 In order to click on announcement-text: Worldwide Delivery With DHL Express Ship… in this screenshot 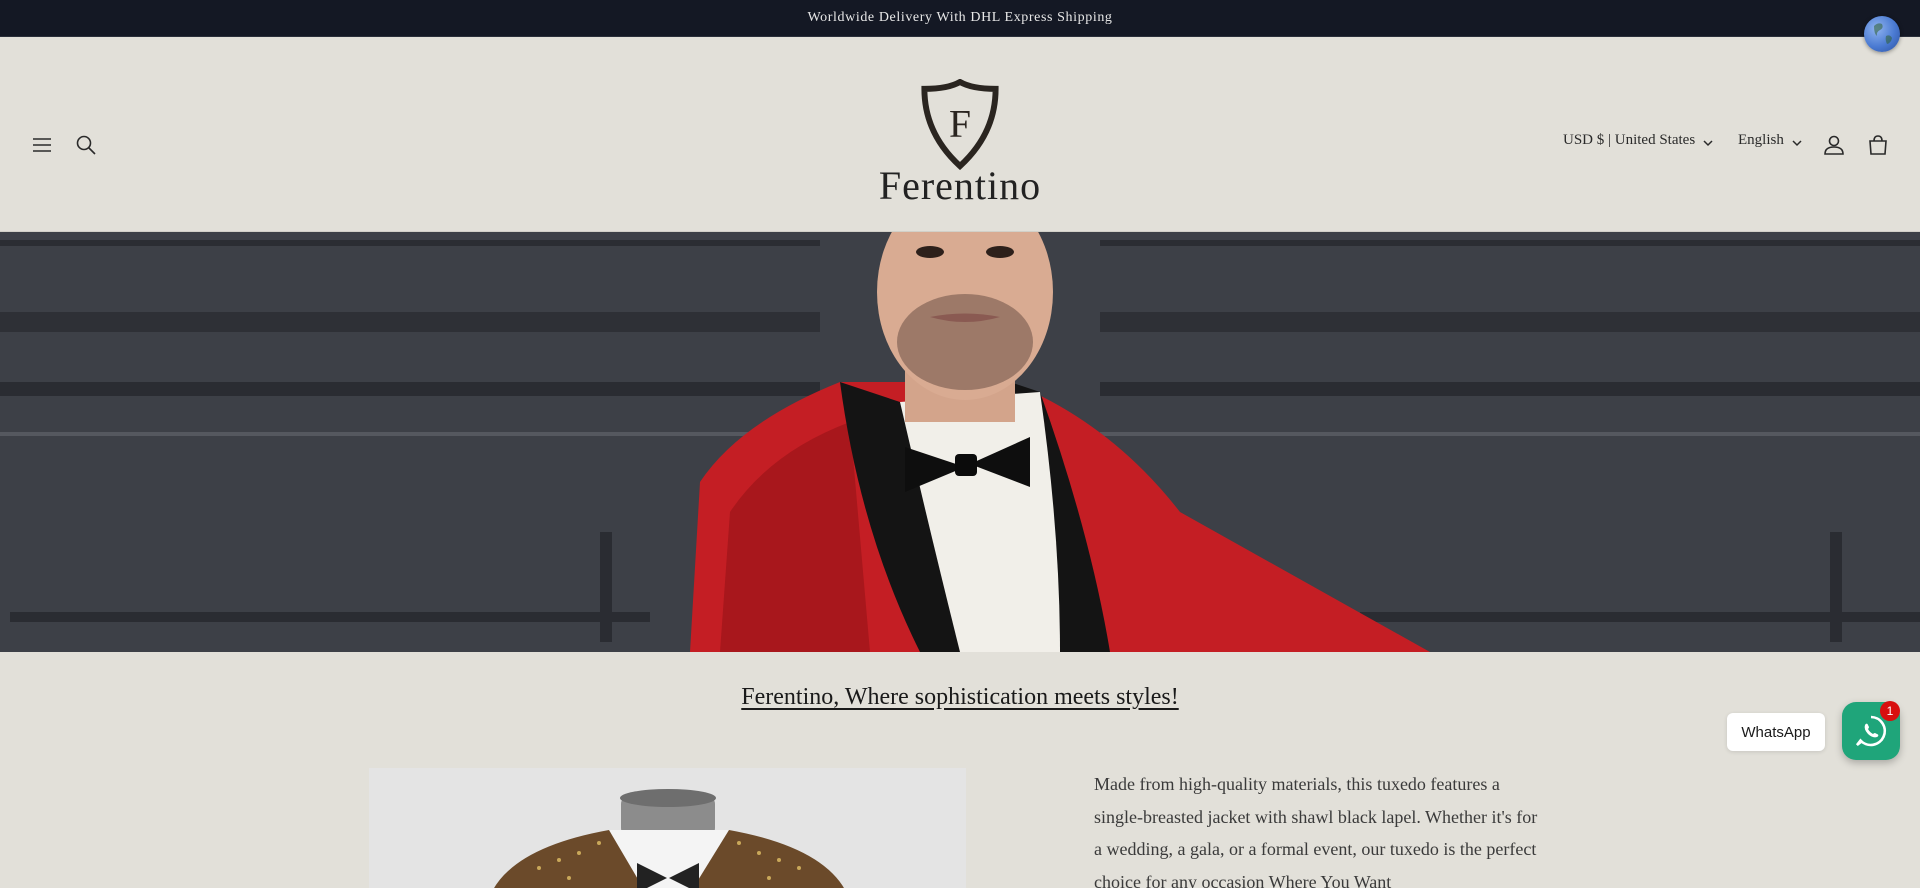, I will do `click(960, 17)`.